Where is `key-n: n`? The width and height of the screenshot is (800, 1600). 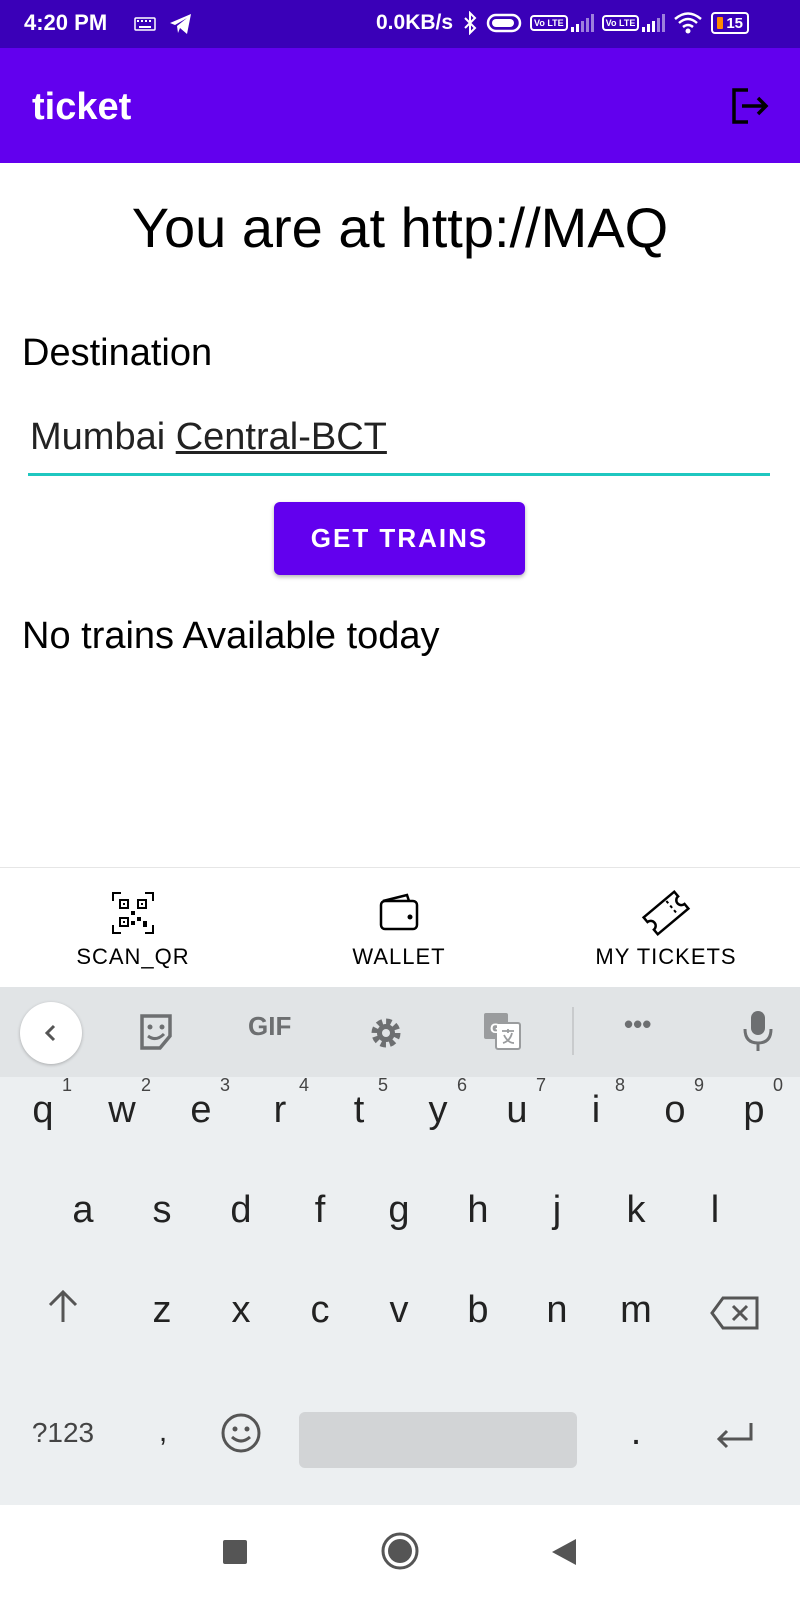
key-n: n is located at coordinates (557, 1310).